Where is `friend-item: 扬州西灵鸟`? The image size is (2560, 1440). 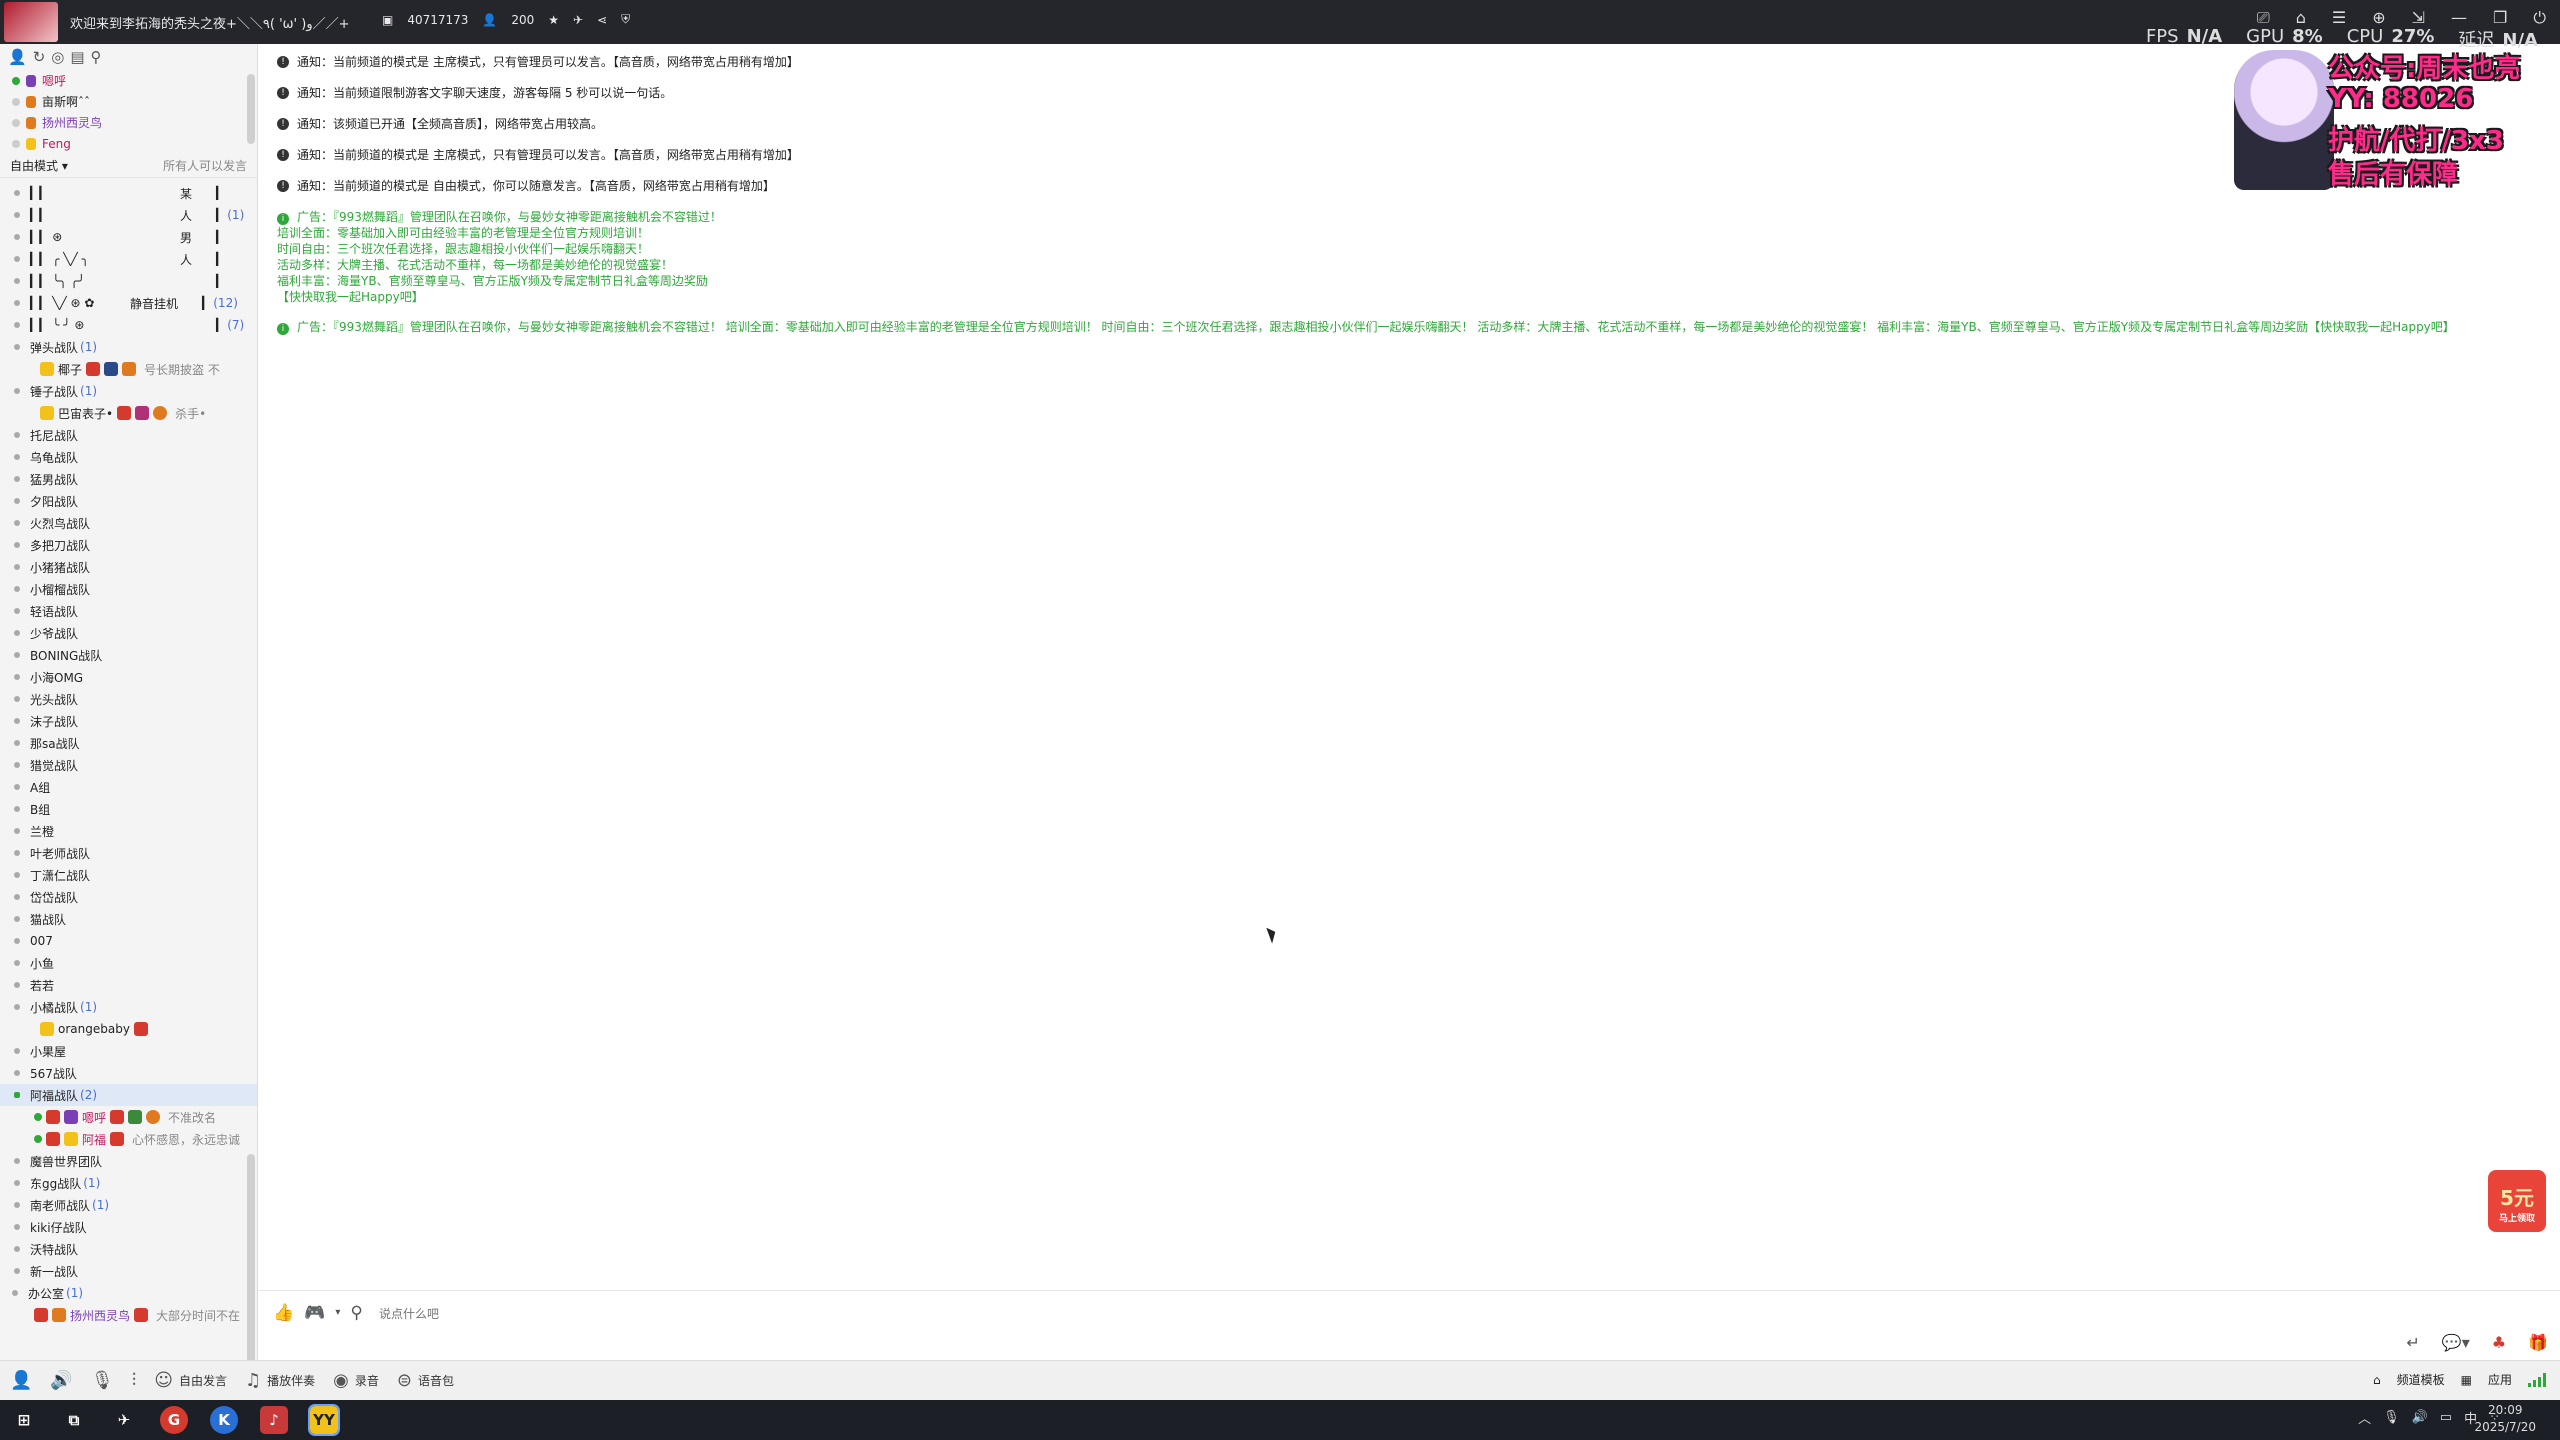
friend-item: 扬州西灵鸟 is located at coordinates (134, 122).